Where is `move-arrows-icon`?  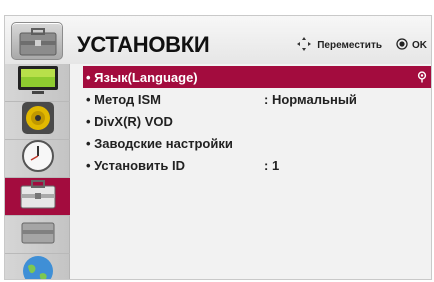
move-arrows-icon is located at coordinates (304, 45).